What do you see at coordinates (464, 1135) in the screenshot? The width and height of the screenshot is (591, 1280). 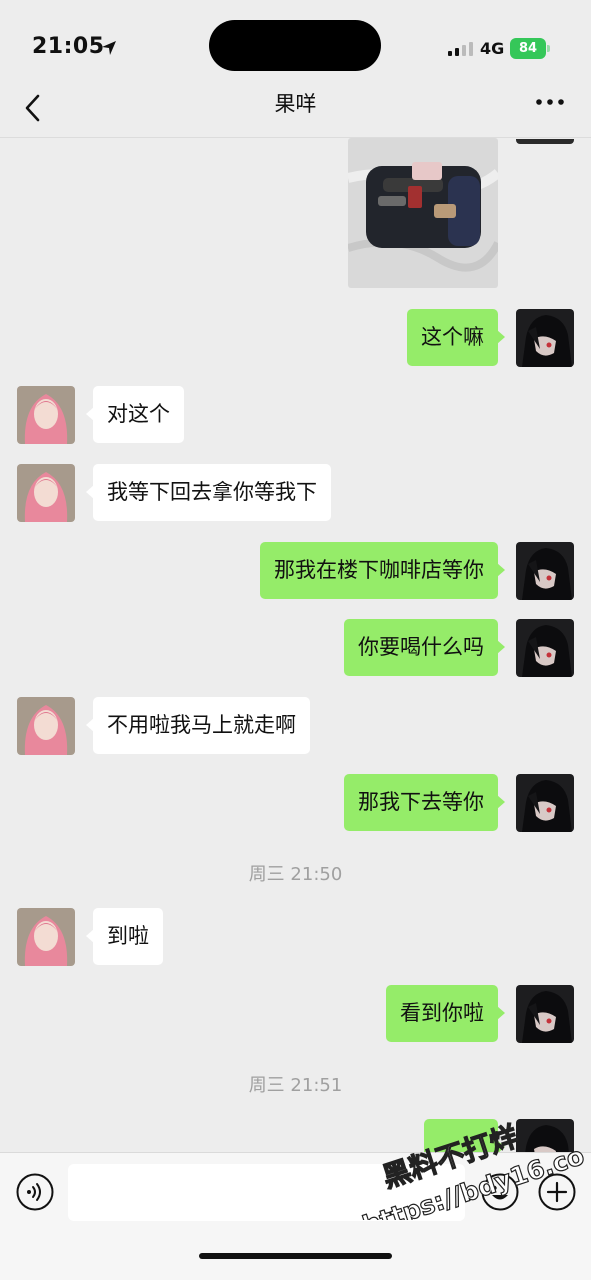 I see `sent-message-bubble` at bounding box center [464, 1135].